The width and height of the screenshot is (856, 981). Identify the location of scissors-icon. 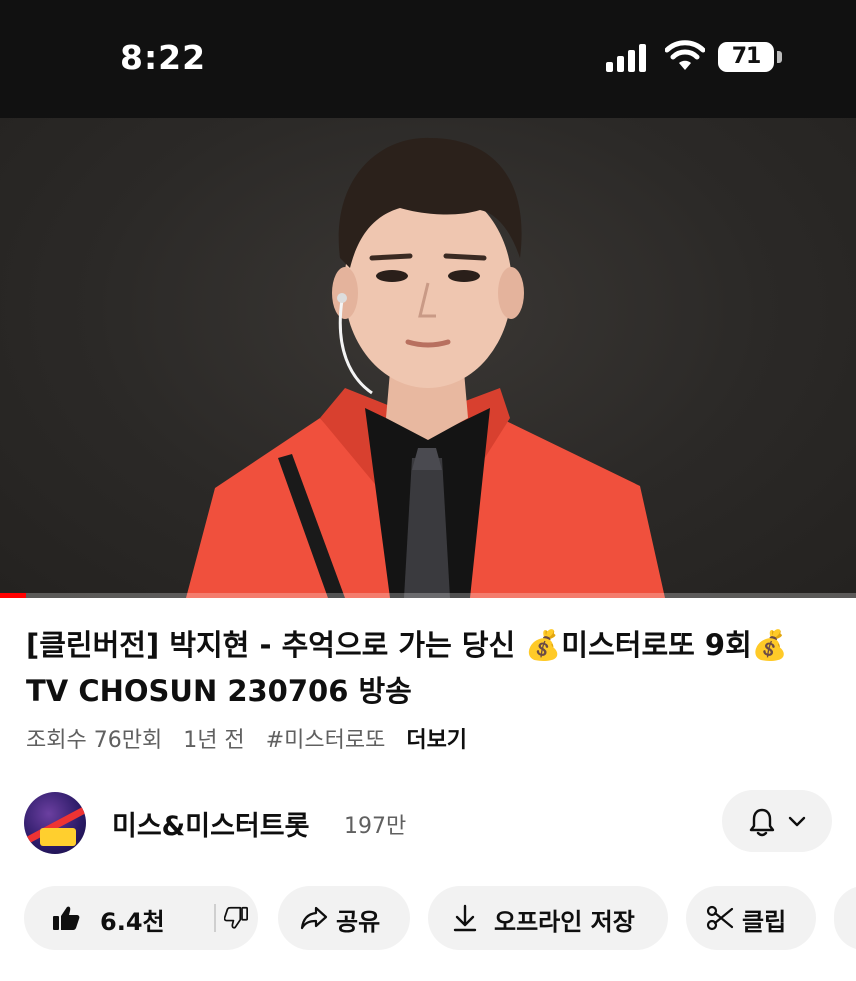
(720, 918).